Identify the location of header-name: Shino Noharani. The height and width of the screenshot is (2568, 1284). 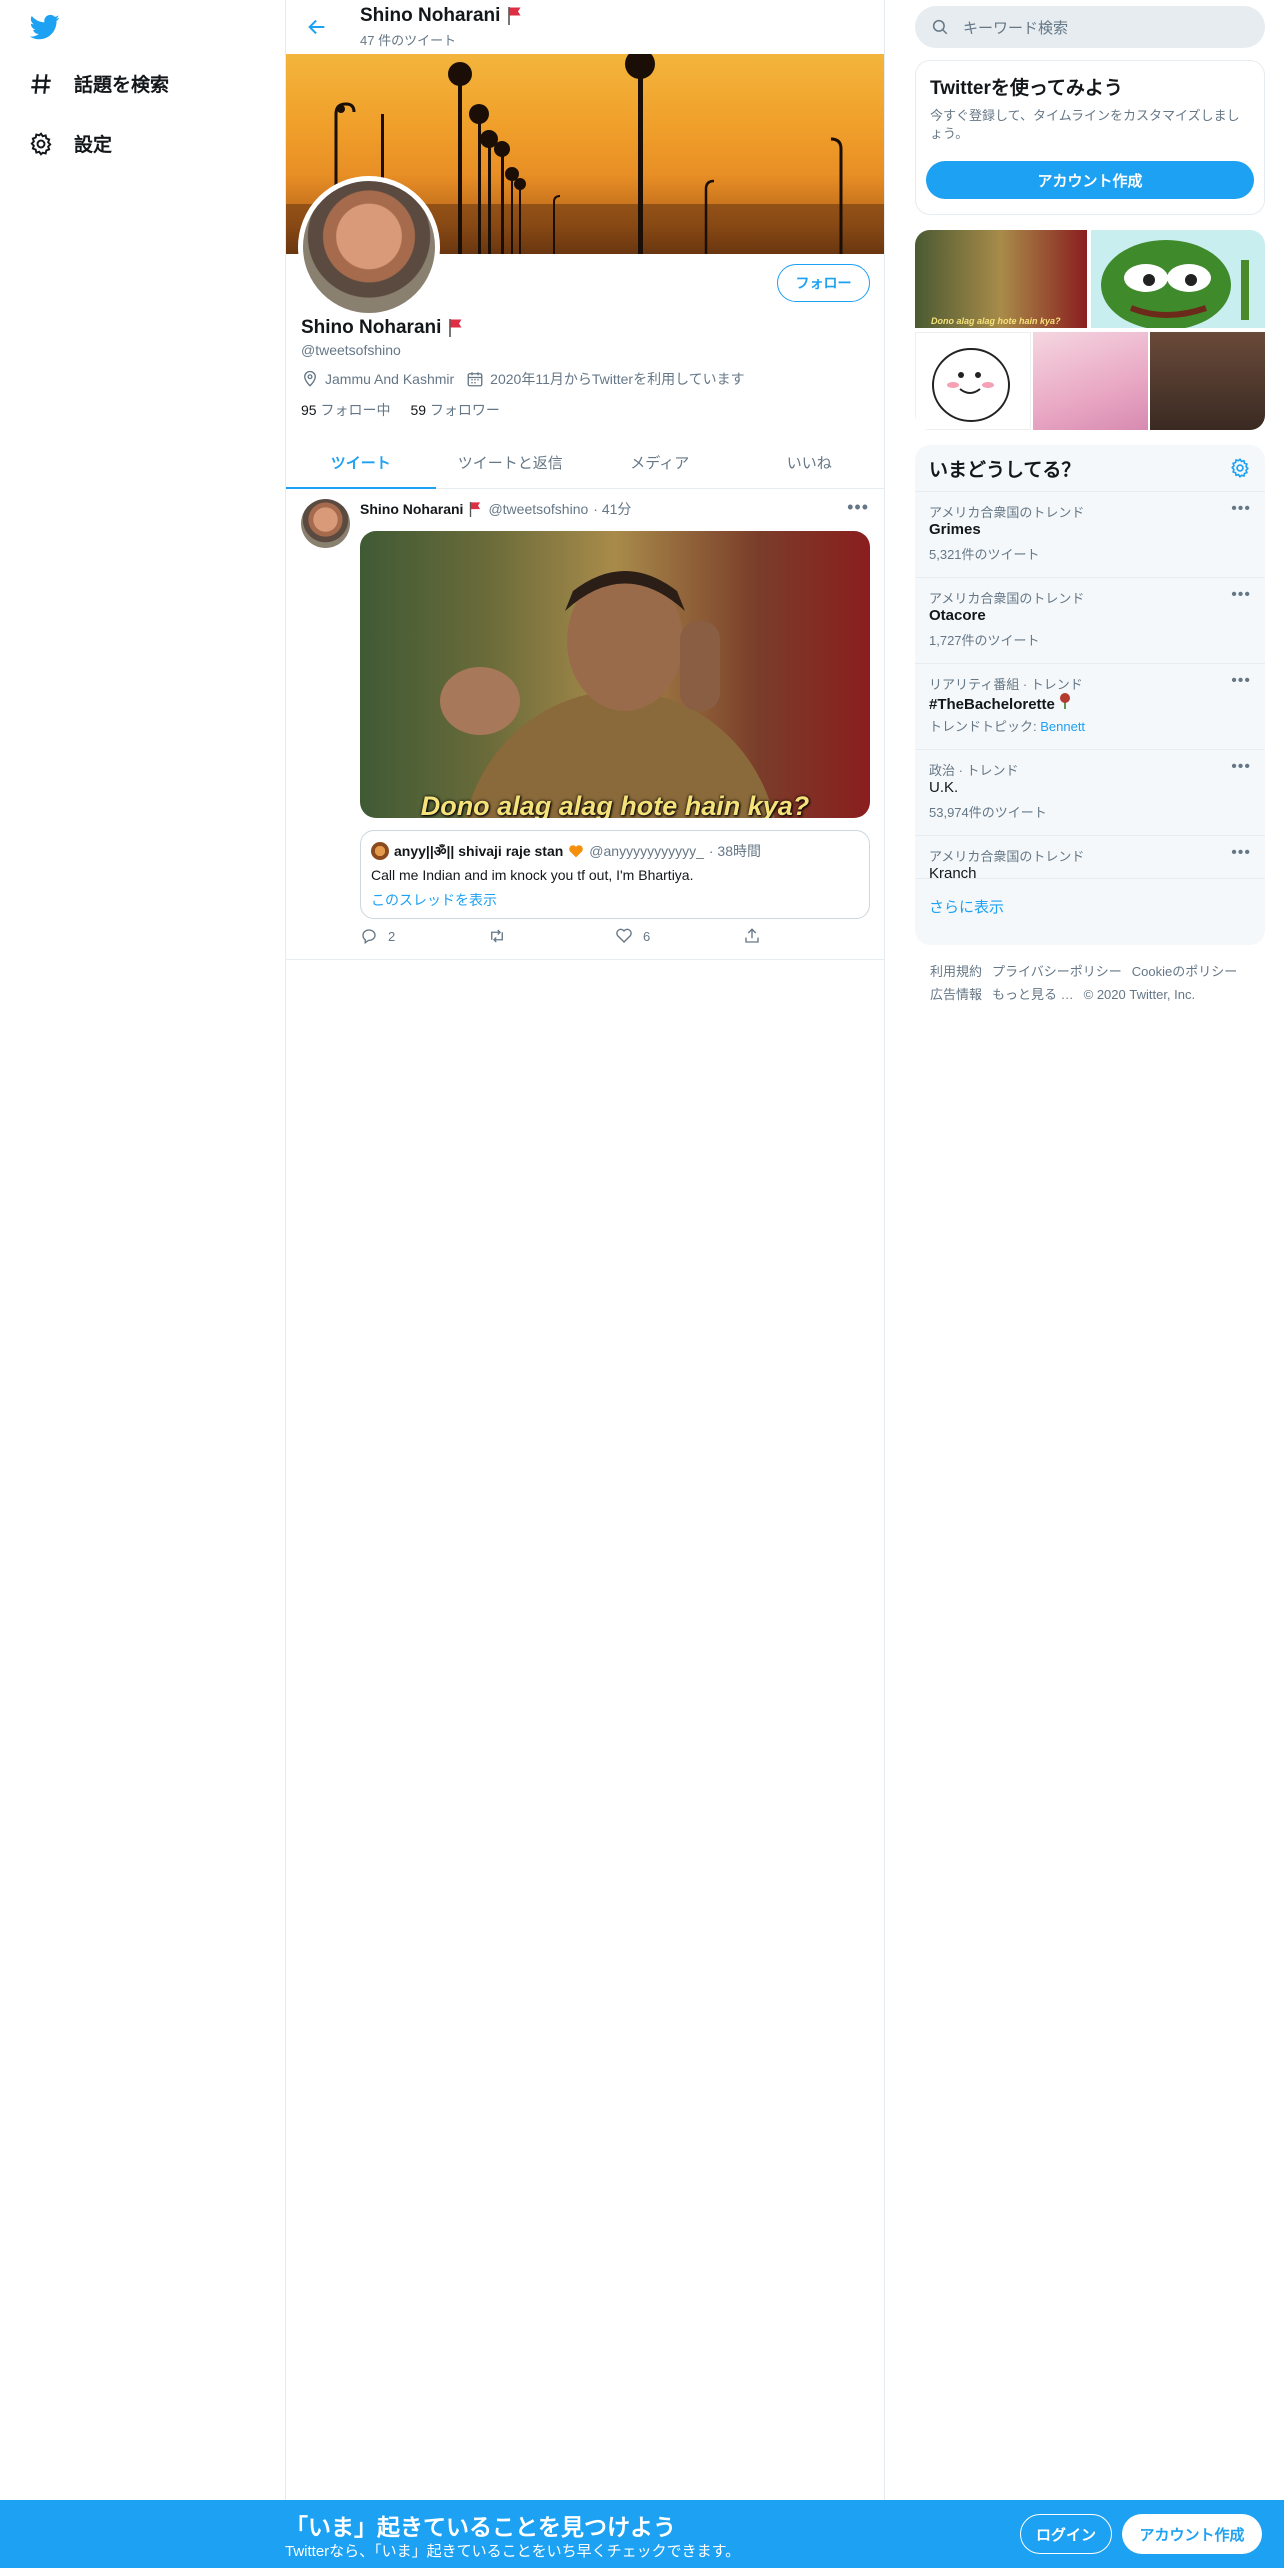
(430, 15).